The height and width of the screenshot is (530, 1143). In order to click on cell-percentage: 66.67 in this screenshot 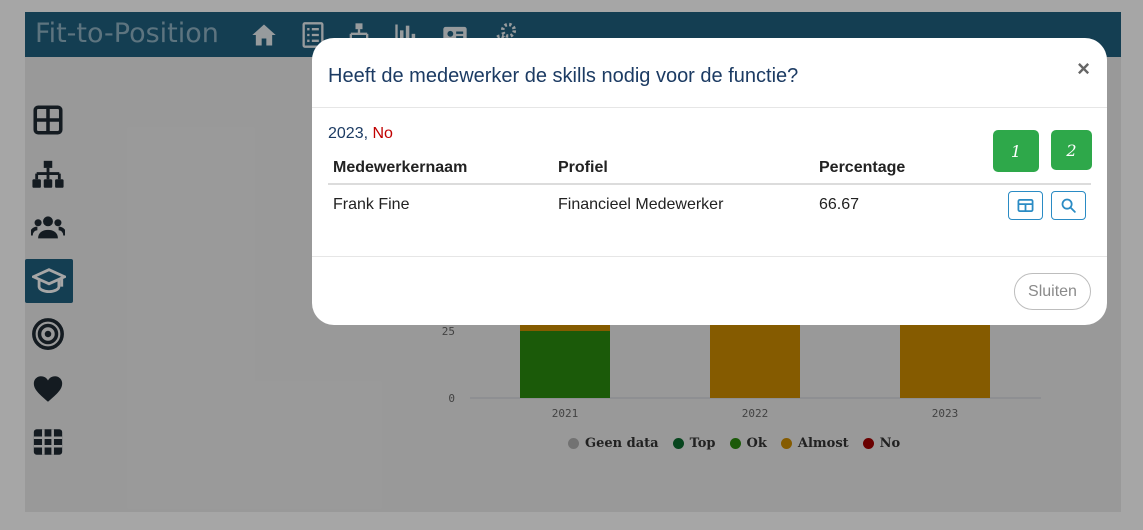, I will do `click(839, 204)`.